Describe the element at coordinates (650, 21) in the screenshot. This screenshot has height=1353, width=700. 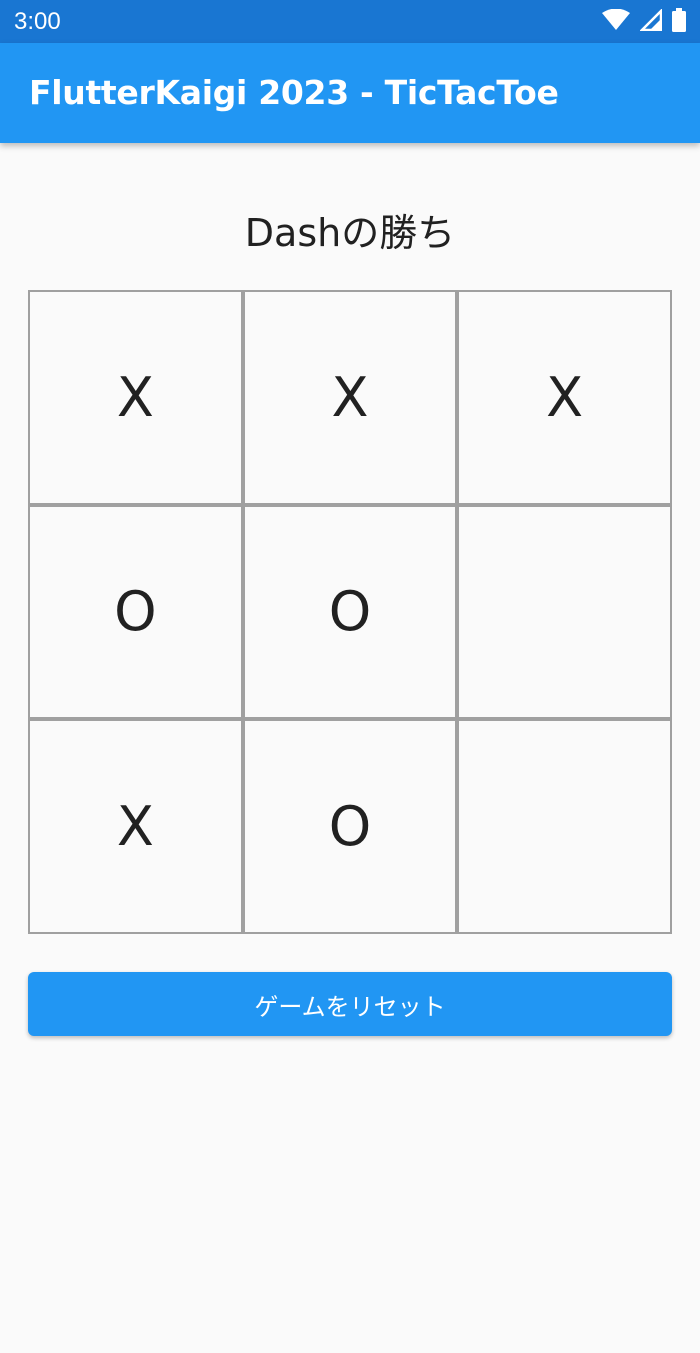
I see `cell-signal-icon` at that location.